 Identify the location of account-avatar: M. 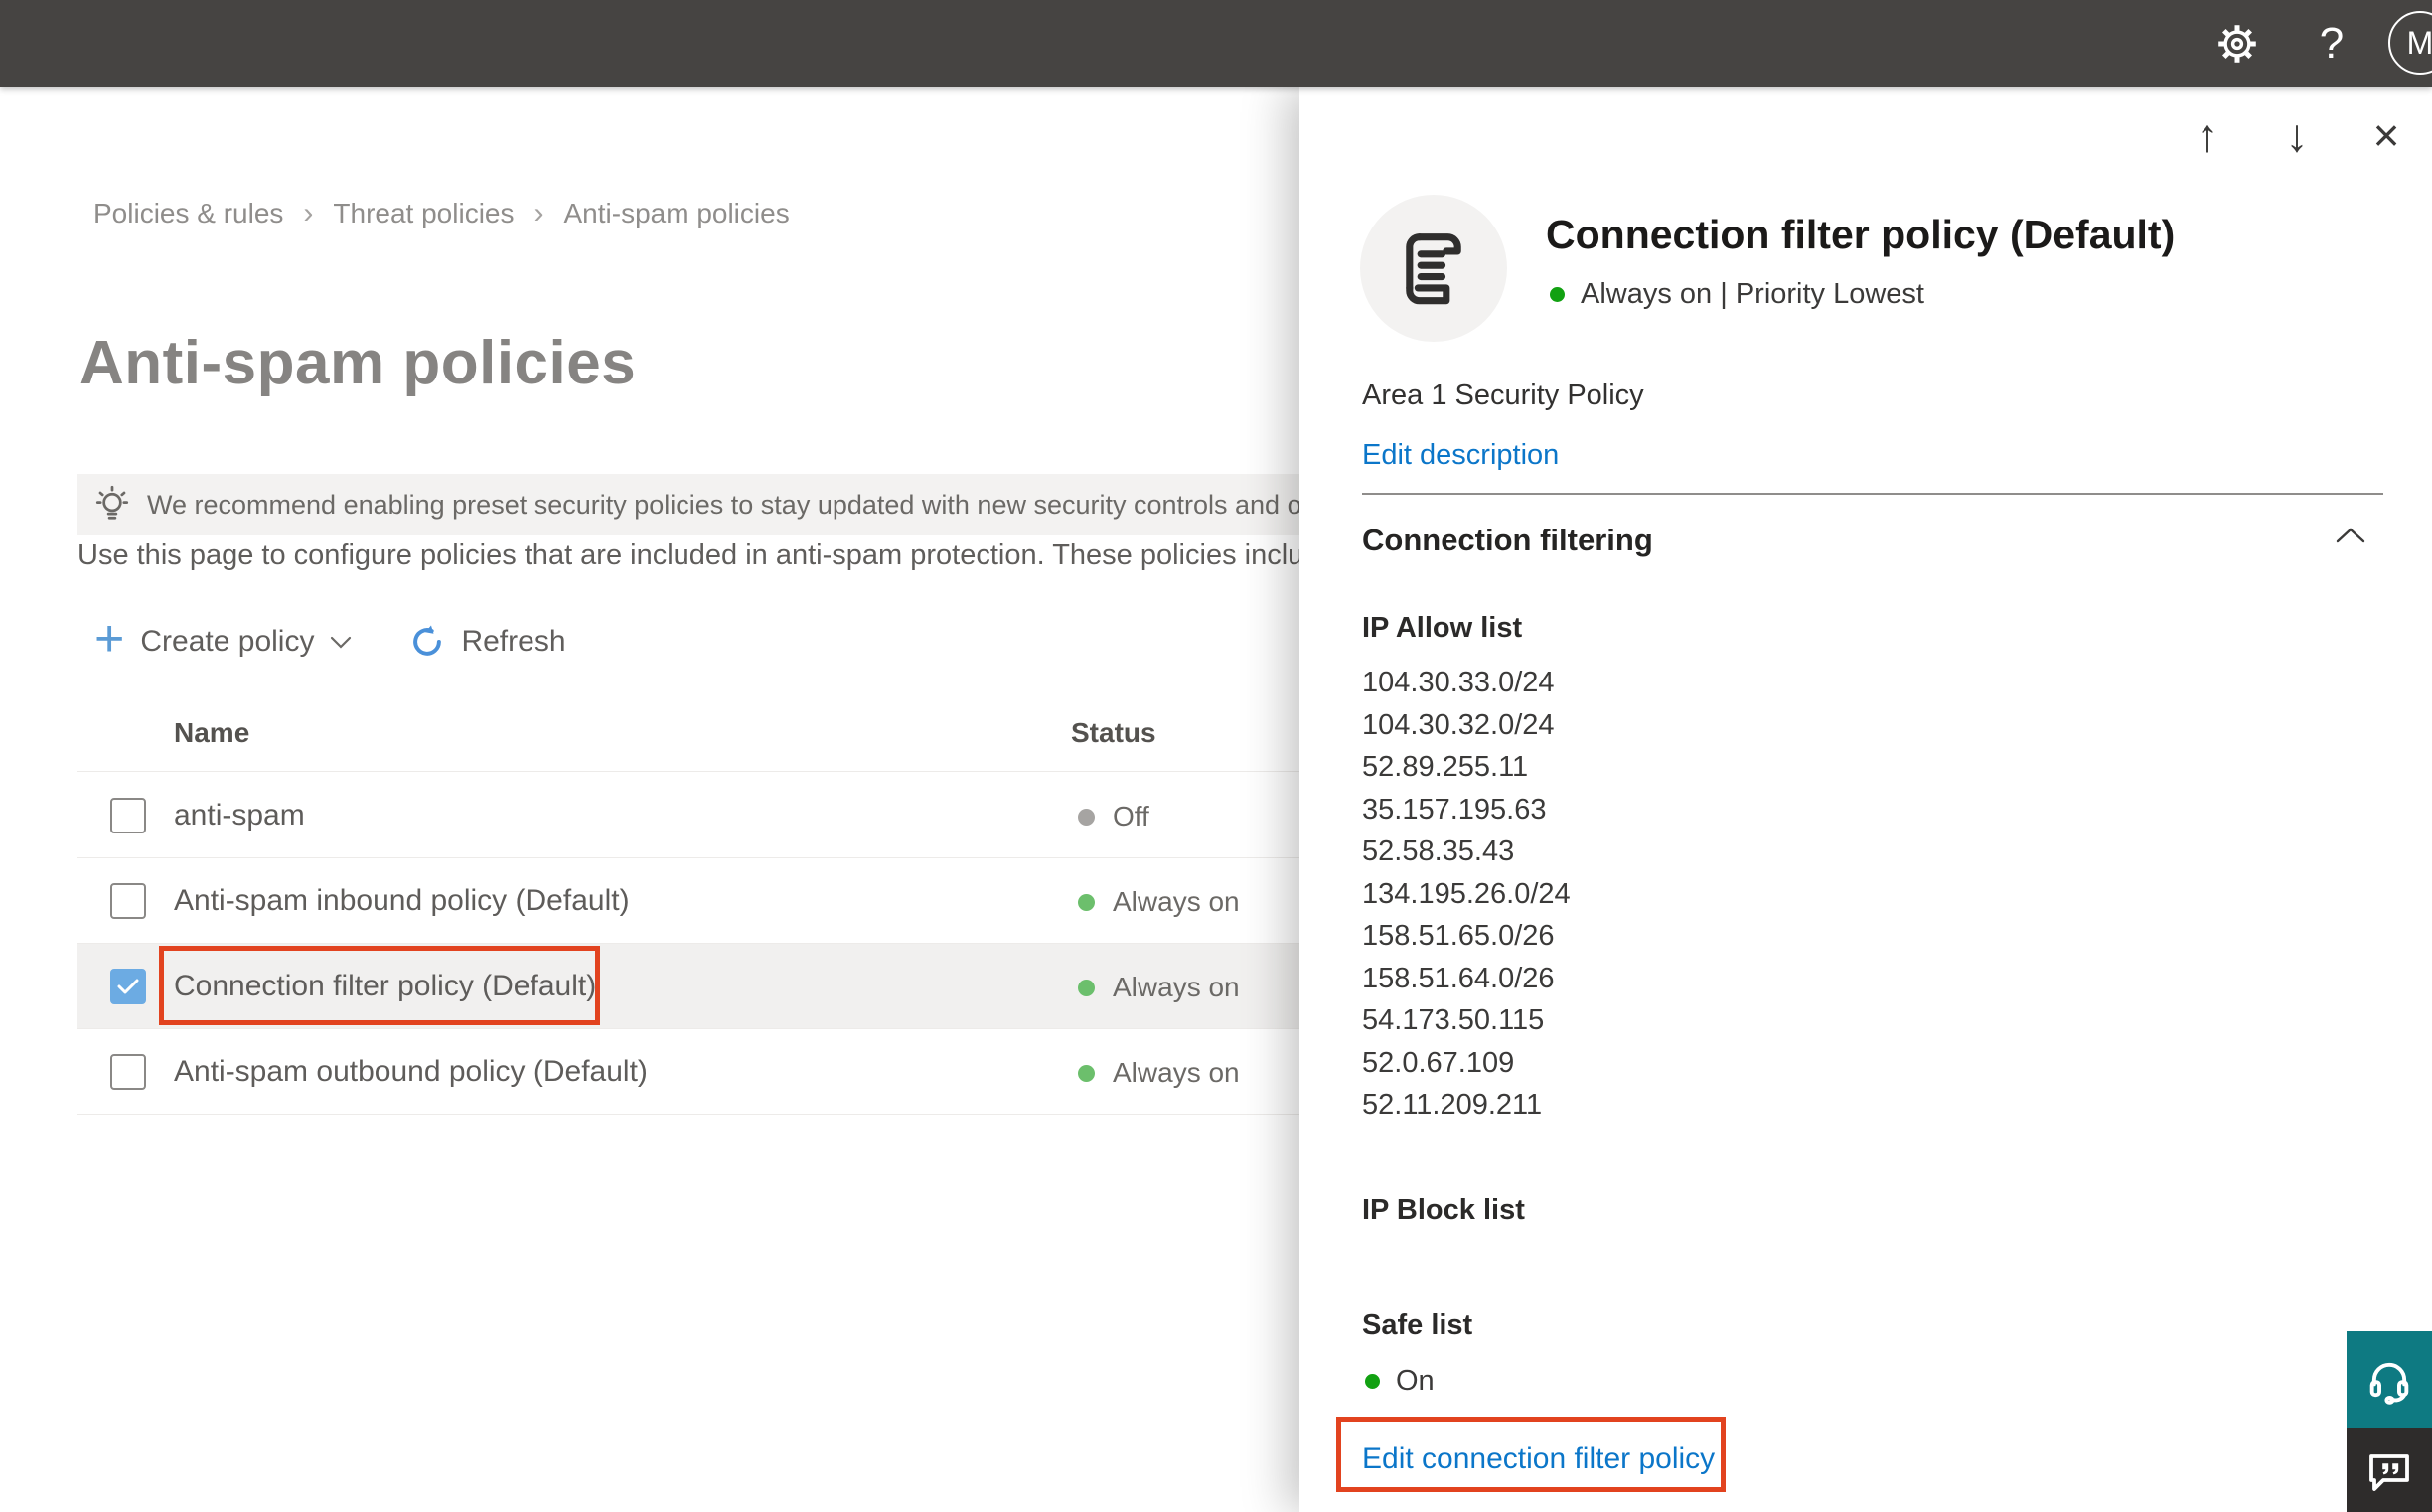
(2410, 43).